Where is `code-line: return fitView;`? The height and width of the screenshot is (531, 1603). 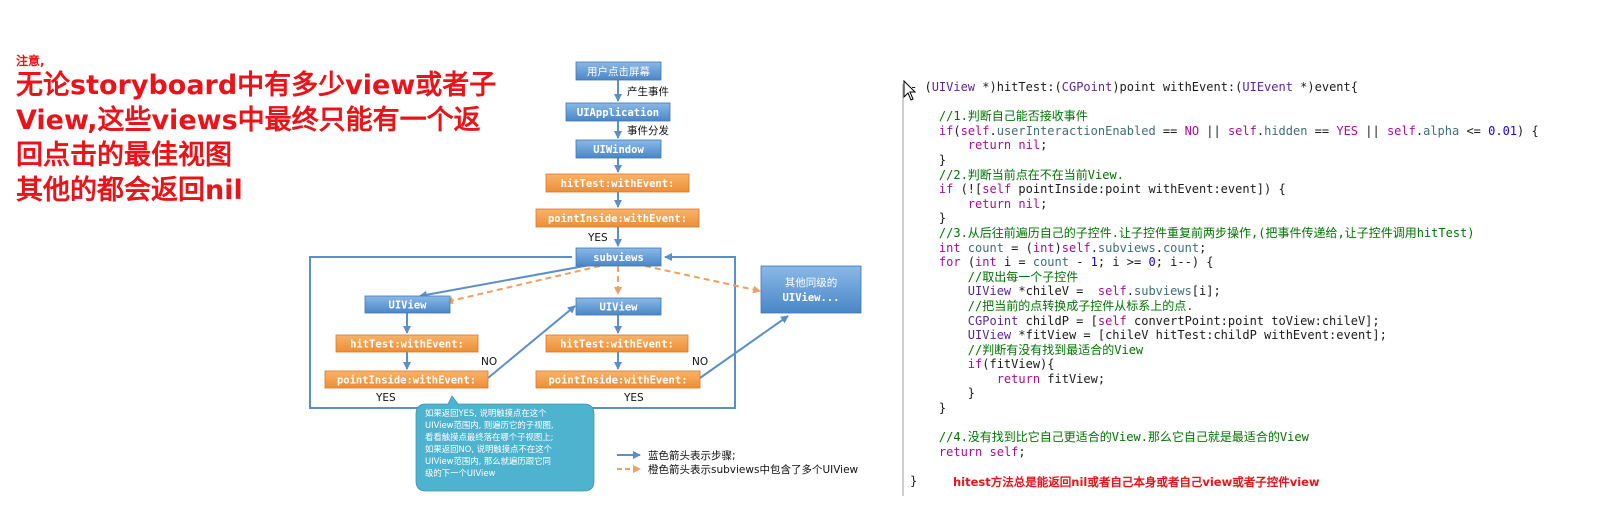
code-line: return fitView; is located at coordinates (1051, 378).